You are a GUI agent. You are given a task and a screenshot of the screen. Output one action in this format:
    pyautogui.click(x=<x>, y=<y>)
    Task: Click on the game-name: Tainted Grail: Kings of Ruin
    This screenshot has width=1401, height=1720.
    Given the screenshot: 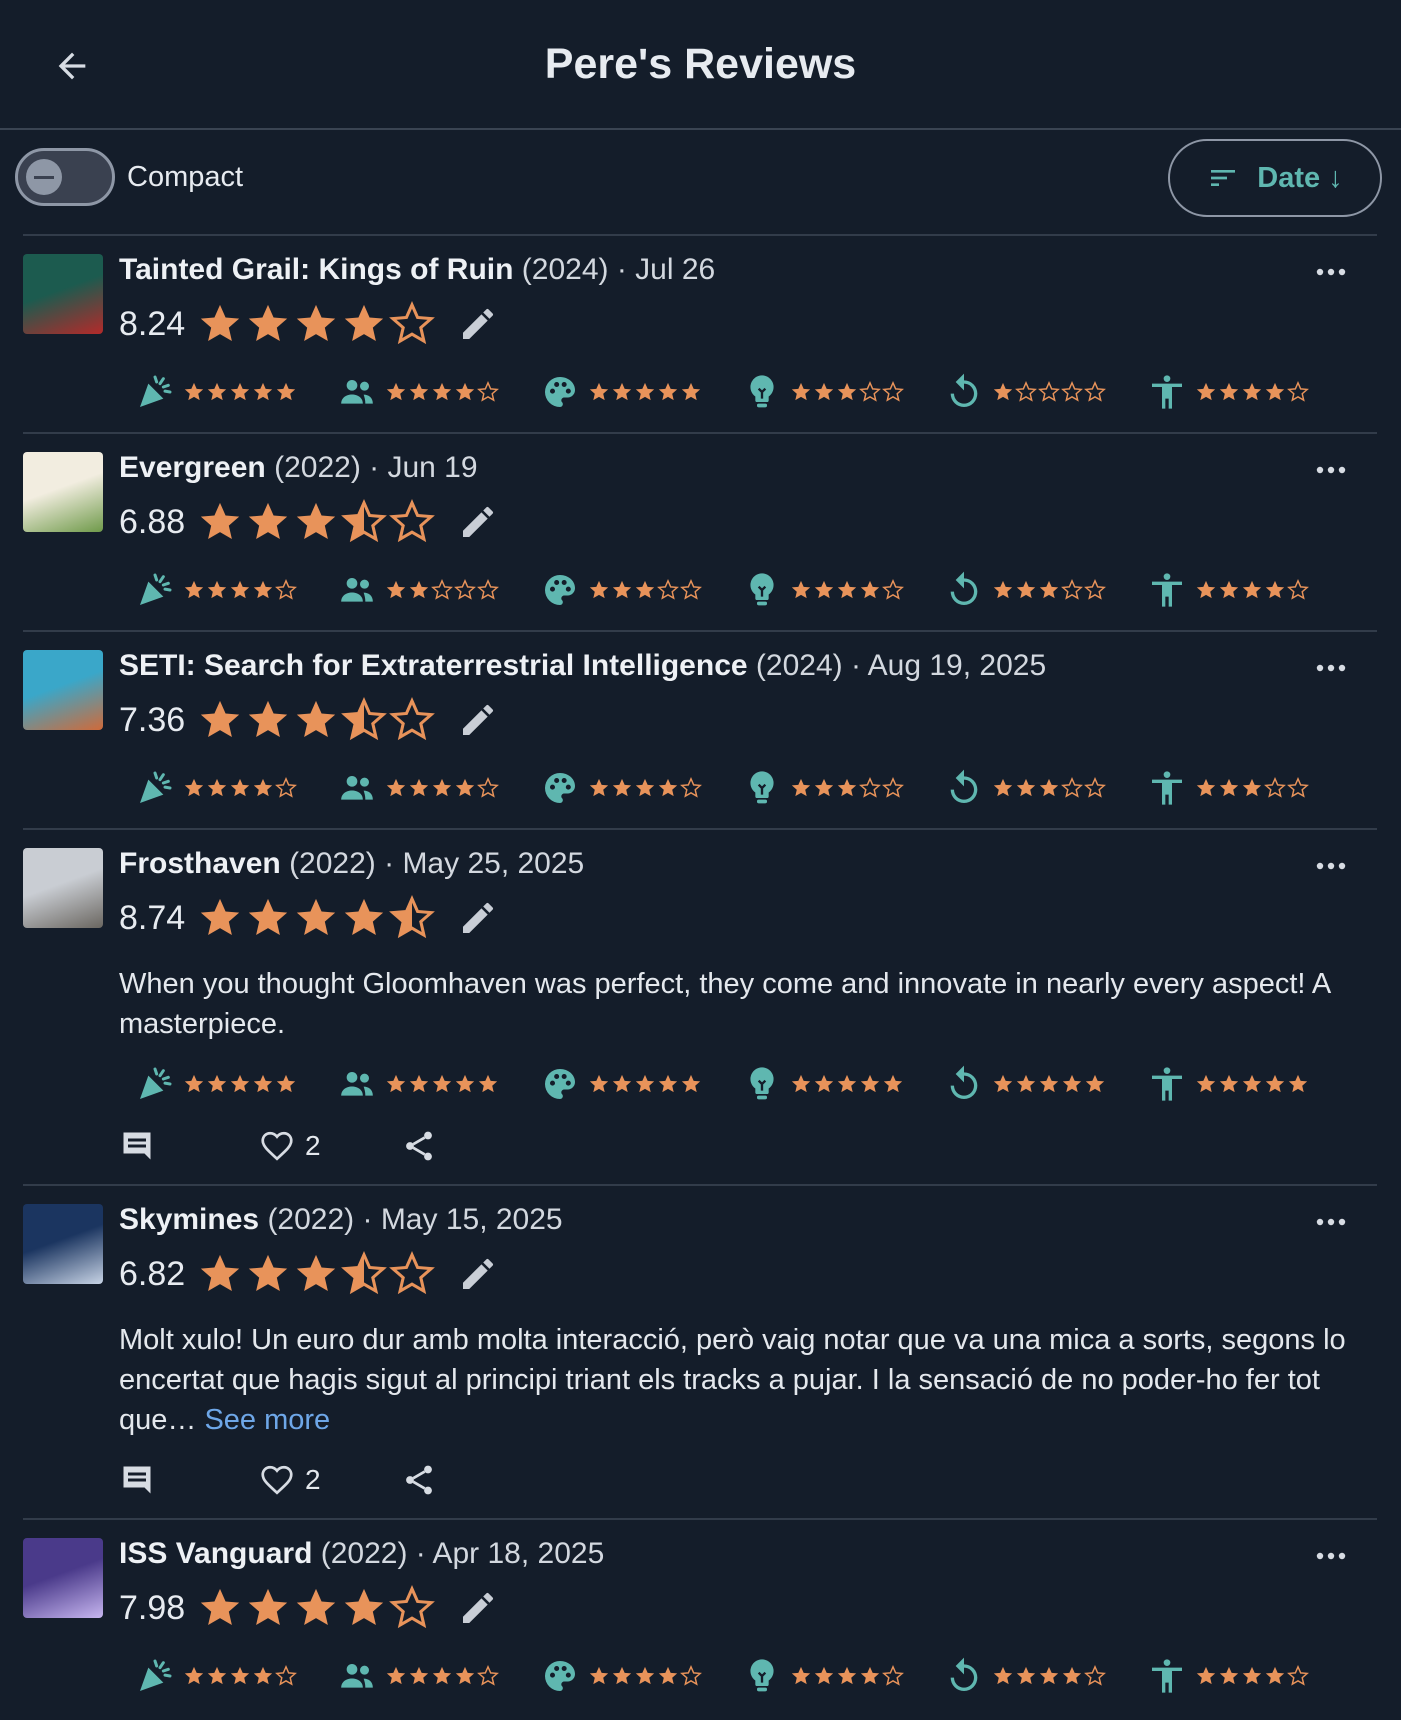 What is the action you would take?
    pyautogui.click(x=316, y=269)
    